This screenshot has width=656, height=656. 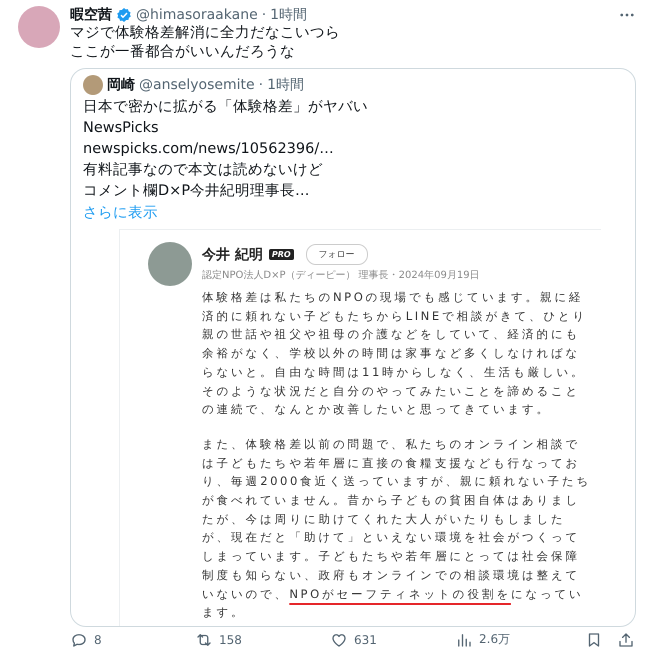 I want to click on author-name: 今井 紀明, so click(x=232, y=255).